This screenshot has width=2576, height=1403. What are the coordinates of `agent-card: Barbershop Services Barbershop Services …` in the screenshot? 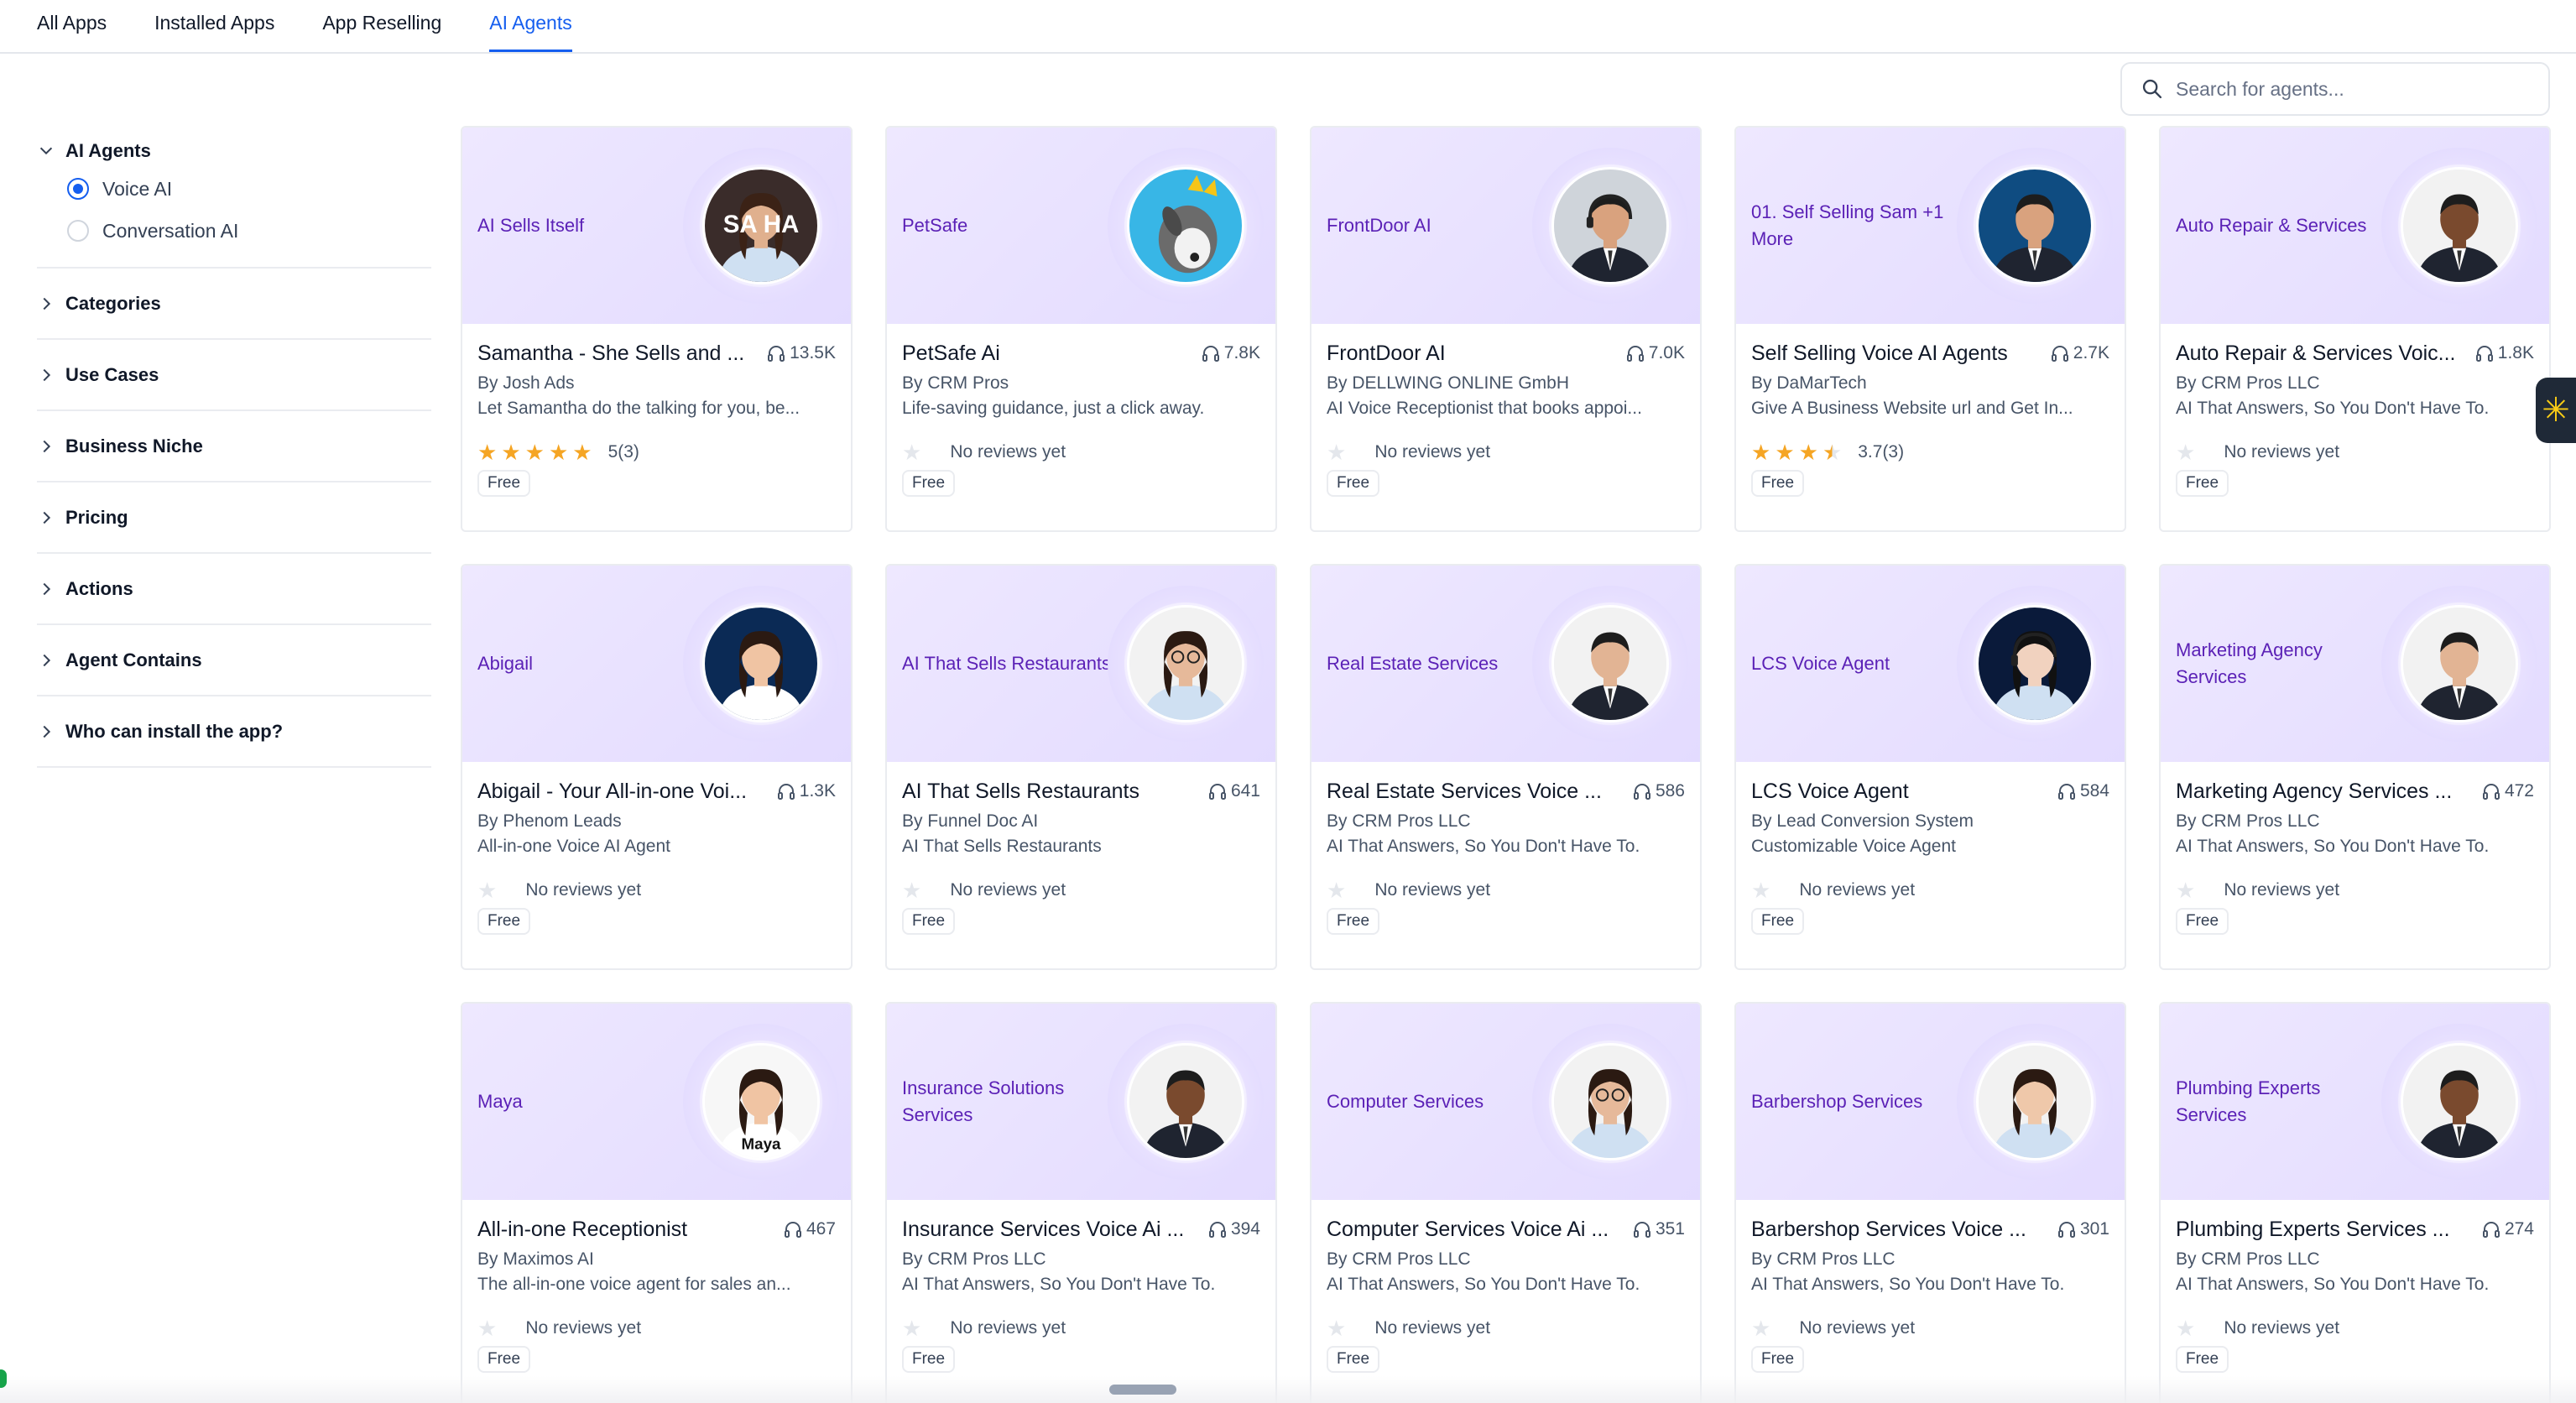 It's located at (1930, 1202).